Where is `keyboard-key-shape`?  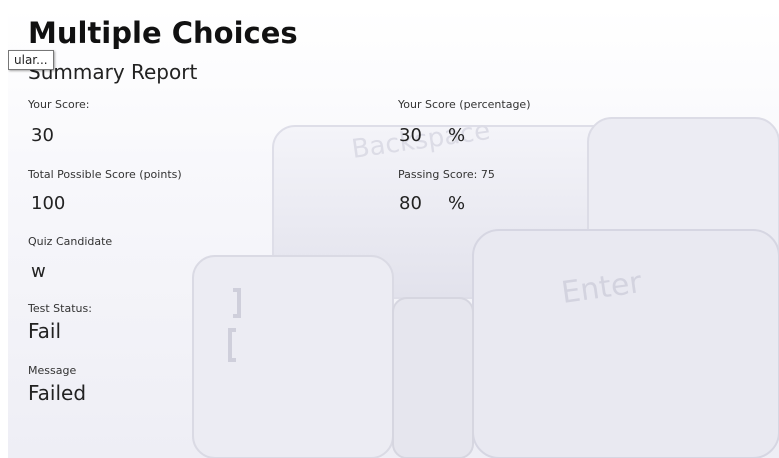 keyboard-key-shape is located at coordinates (433, 377).